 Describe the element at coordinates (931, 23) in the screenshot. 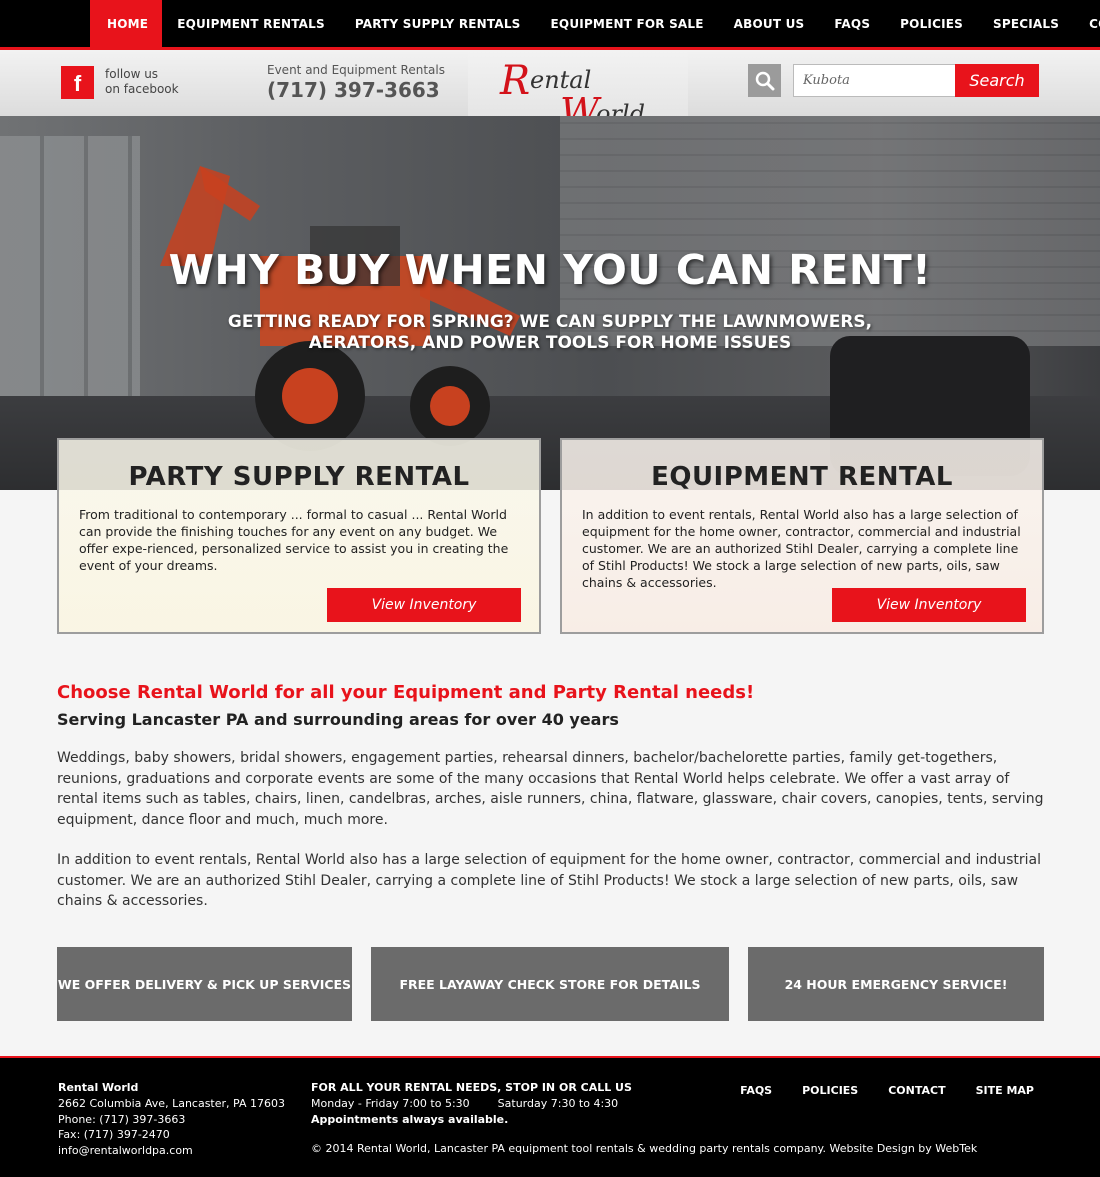

I see `nav-item-policies: POLICIES` at that location.